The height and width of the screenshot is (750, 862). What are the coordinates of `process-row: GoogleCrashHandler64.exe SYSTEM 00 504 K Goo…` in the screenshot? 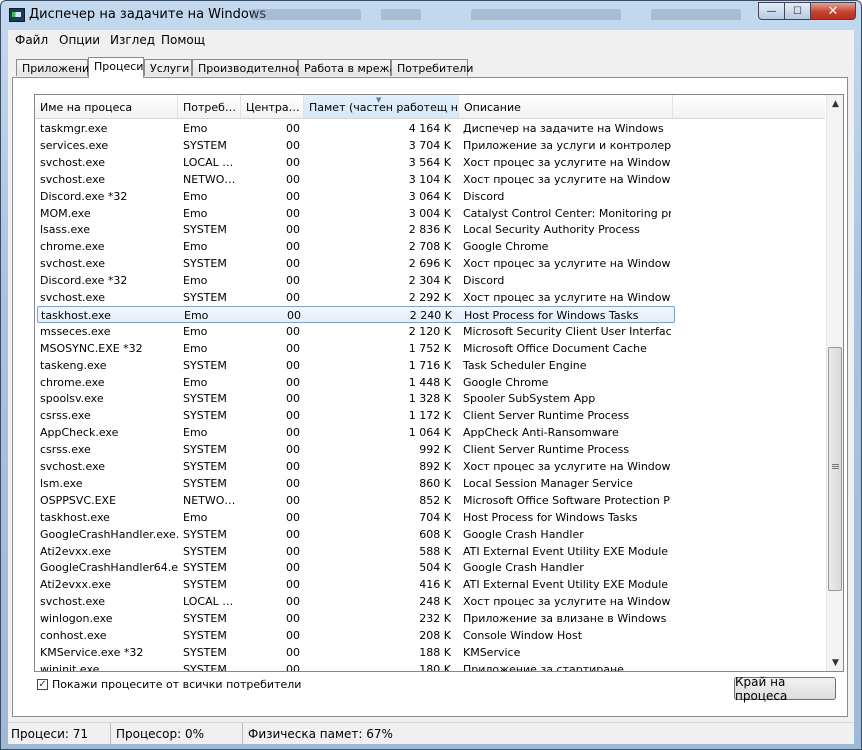 It's located at (356, 567).